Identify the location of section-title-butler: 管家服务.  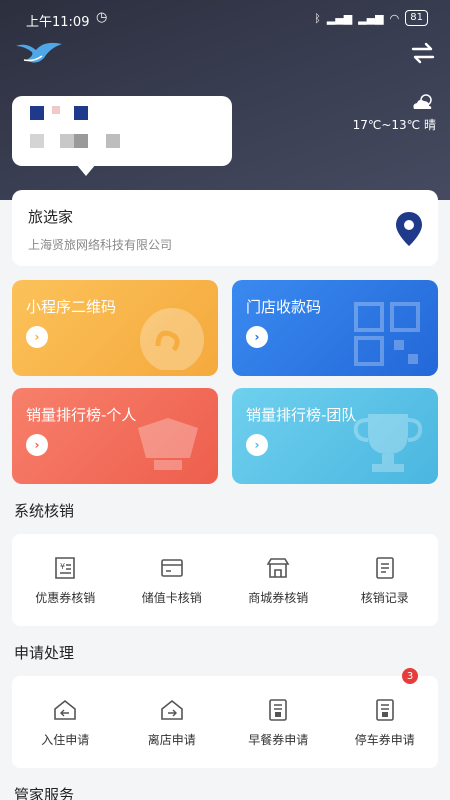
(44, 793).